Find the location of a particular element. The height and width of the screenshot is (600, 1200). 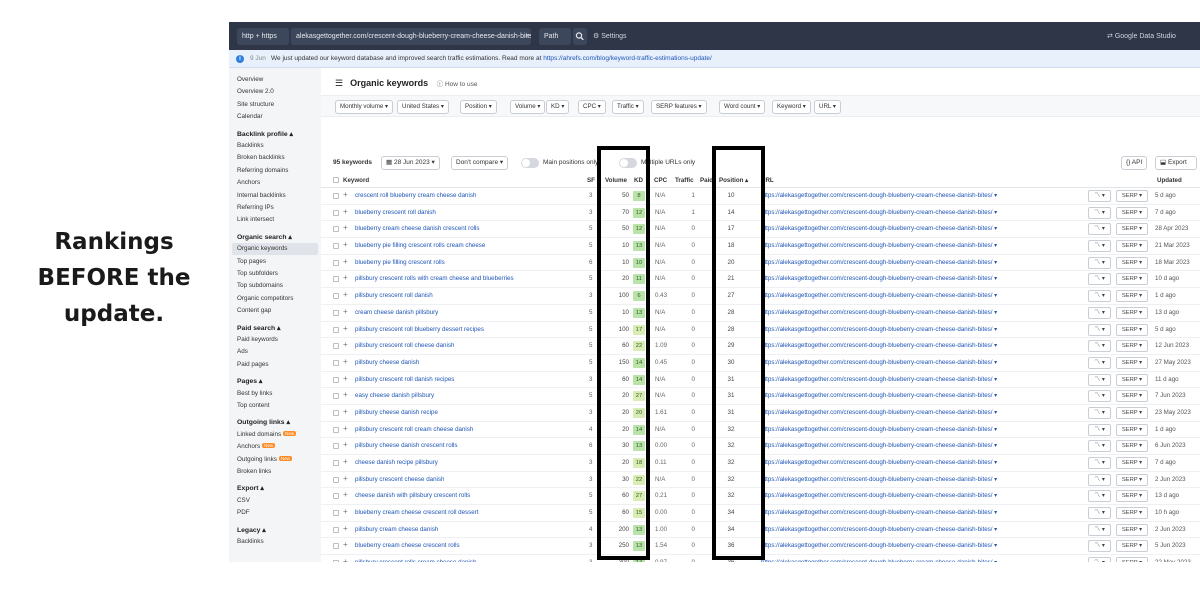

filter-button: CPC ▾ is located at coordinates (592, 107).